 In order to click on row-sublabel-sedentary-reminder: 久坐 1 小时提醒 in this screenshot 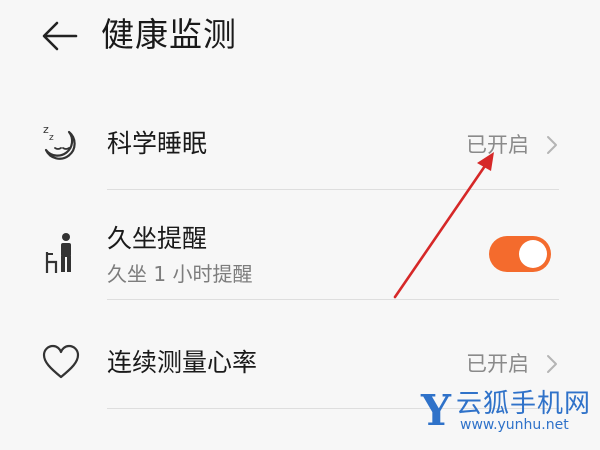, I will do `click(180, 274)`.